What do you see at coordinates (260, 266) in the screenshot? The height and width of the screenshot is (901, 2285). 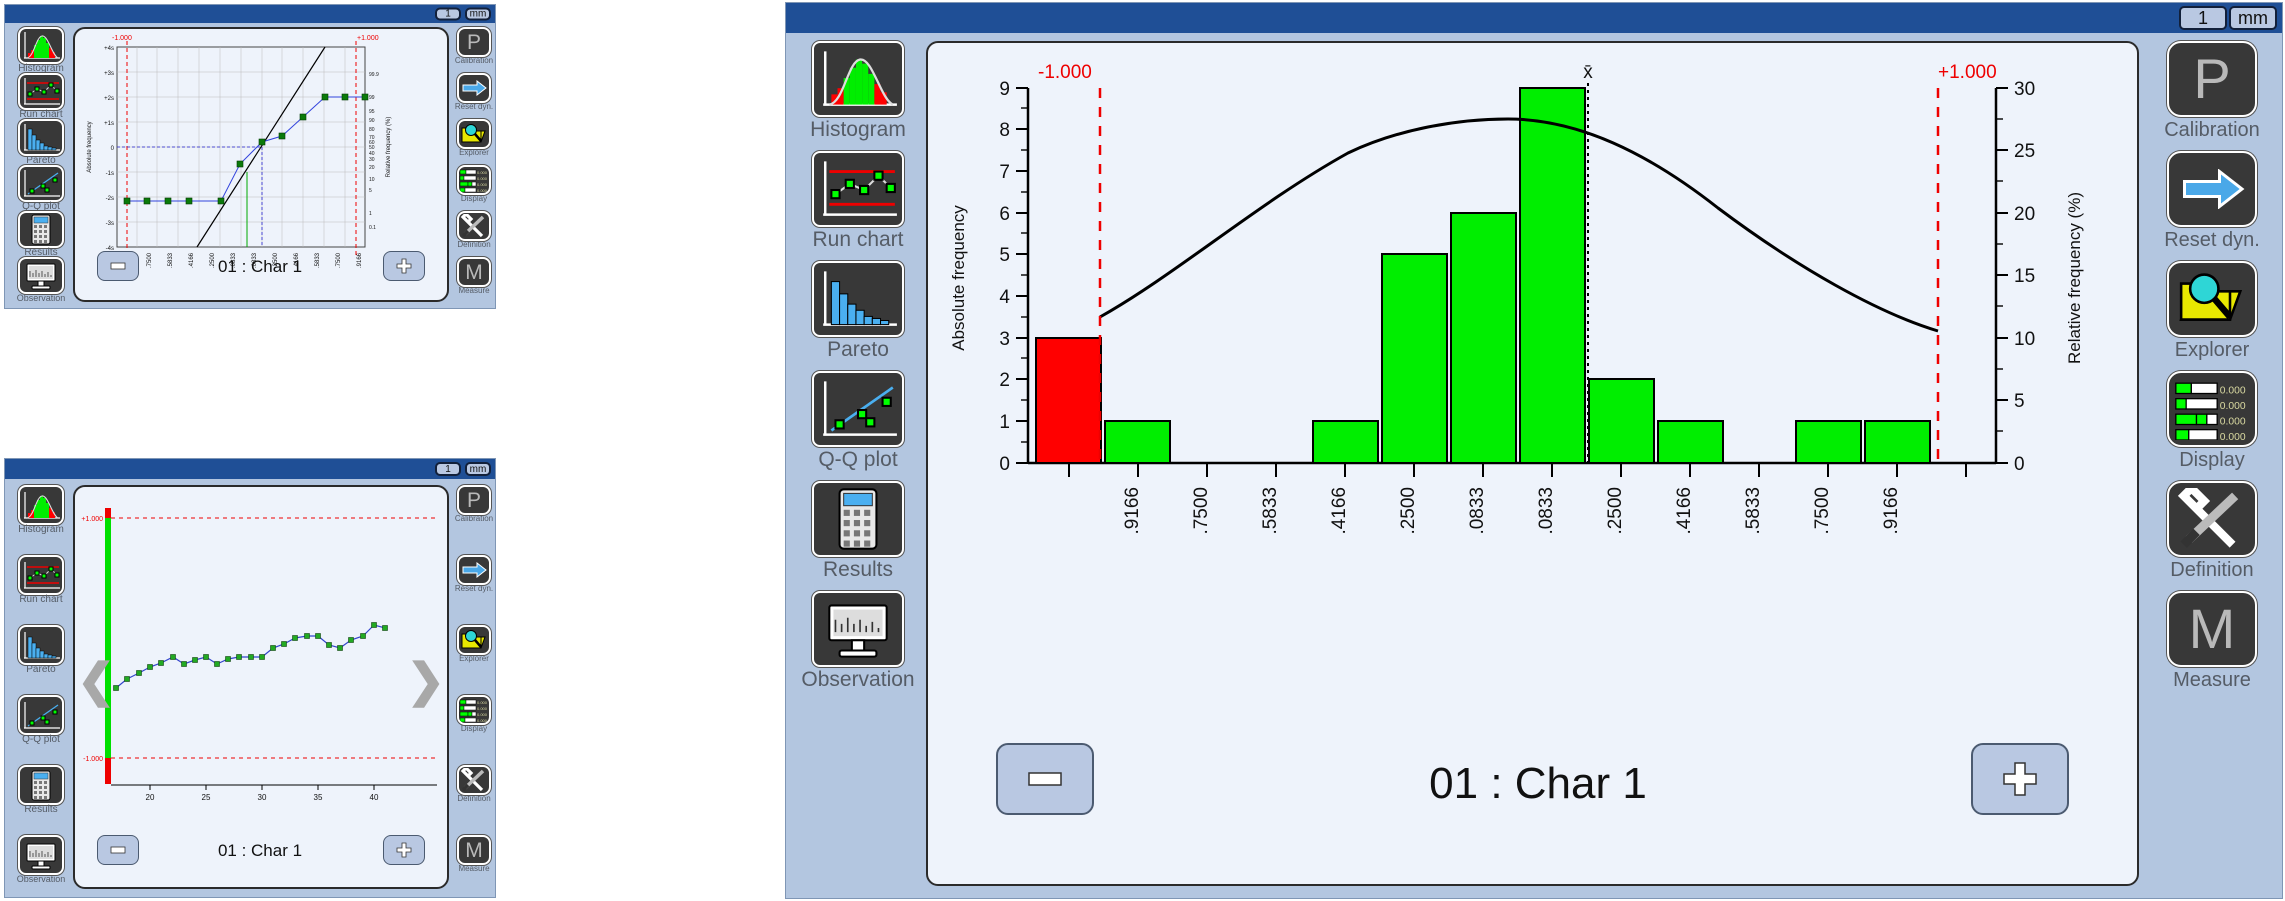 I see `qq-chart-title: 01 : Char 1` at bounding box center [260, 266].